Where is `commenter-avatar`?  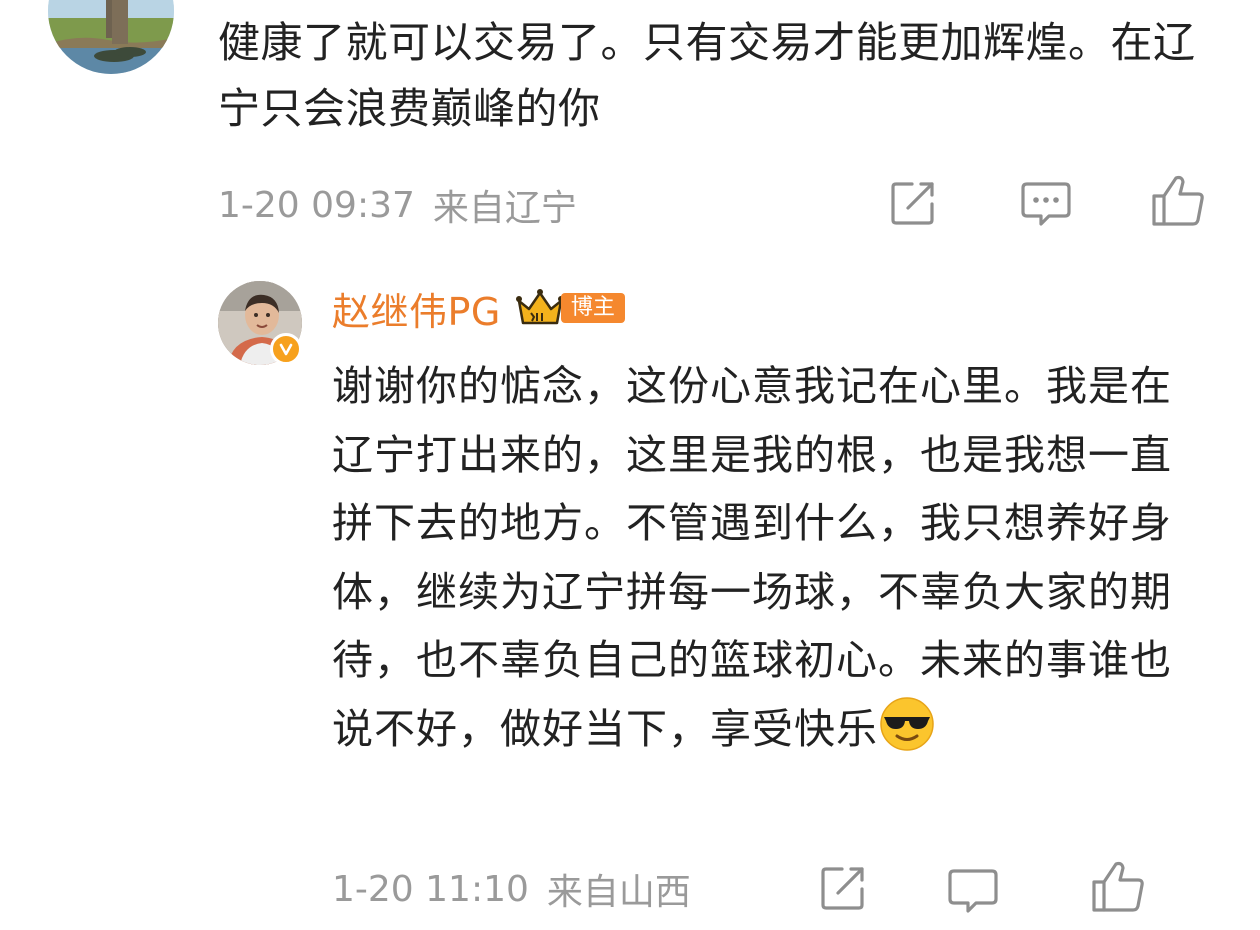
commenter-avatar is located at coordinates (111, 37).